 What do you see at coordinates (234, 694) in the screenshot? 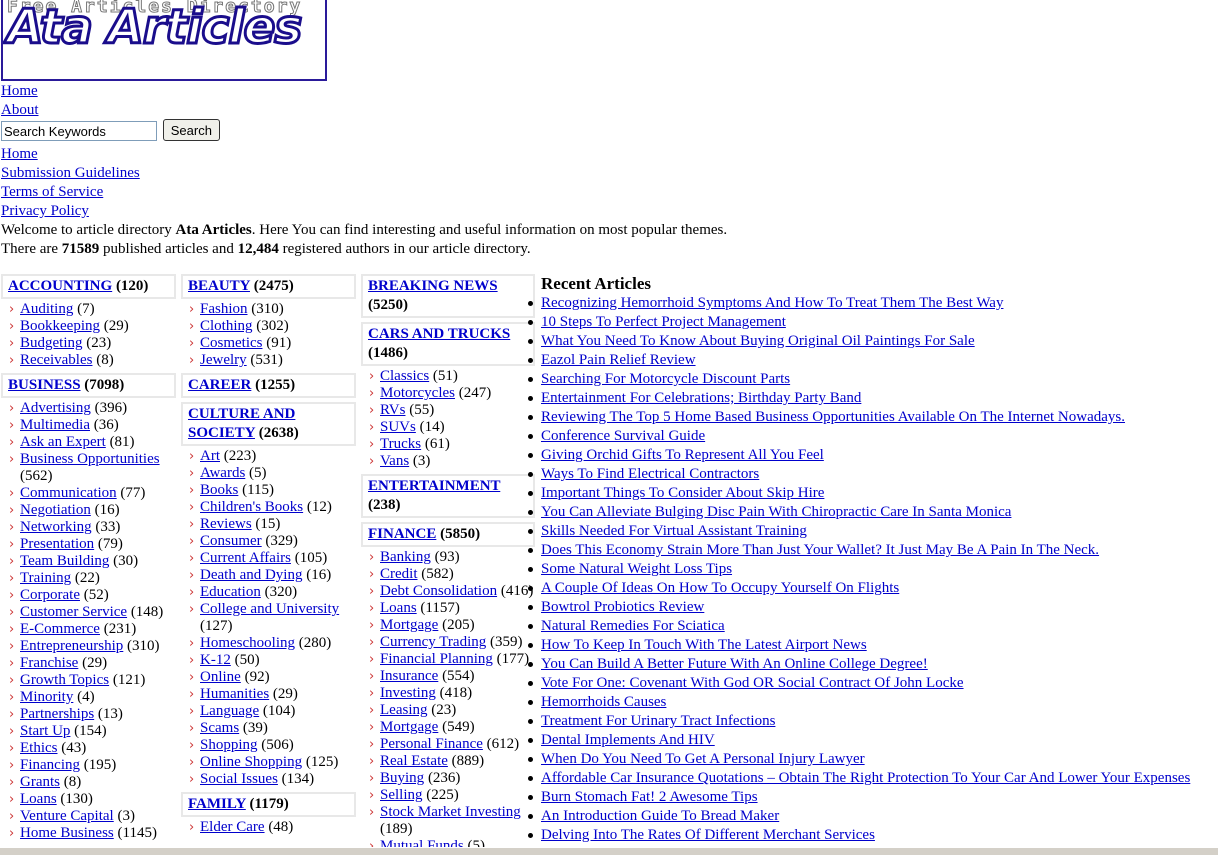
I see `subcategory-link: Humanities` at bounding box center [234, 694].